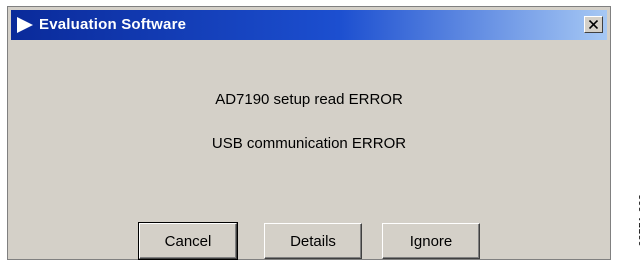 This screenshot has height=264, width=640. I want to click on close-icon, so click(593, 24).